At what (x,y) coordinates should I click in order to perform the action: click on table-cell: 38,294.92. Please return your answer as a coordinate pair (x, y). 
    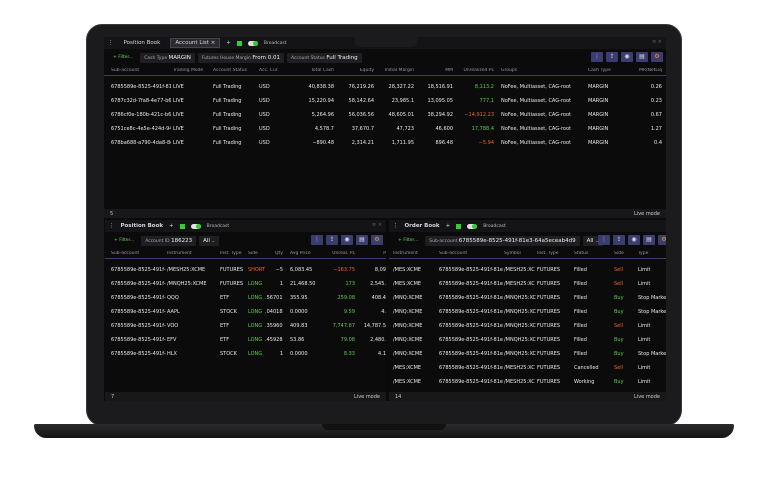
    Looking at the image, I should click on (440, 115).